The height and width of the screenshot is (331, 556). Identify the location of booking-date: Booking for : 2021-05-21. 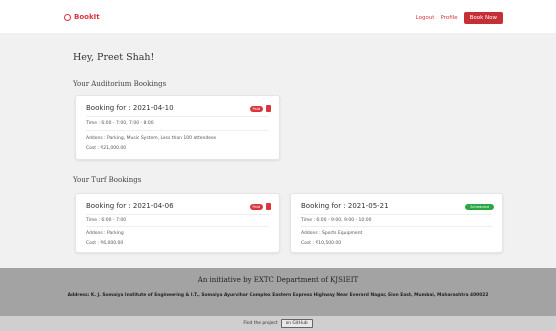
(345, 206).